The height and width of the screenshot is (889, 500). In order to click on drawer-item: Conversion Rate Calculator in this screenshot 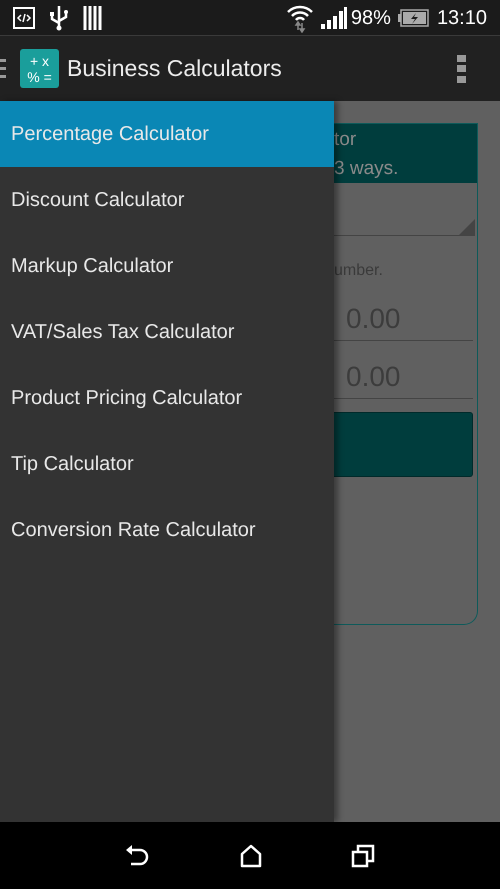, I will do `click(167, 530)`.